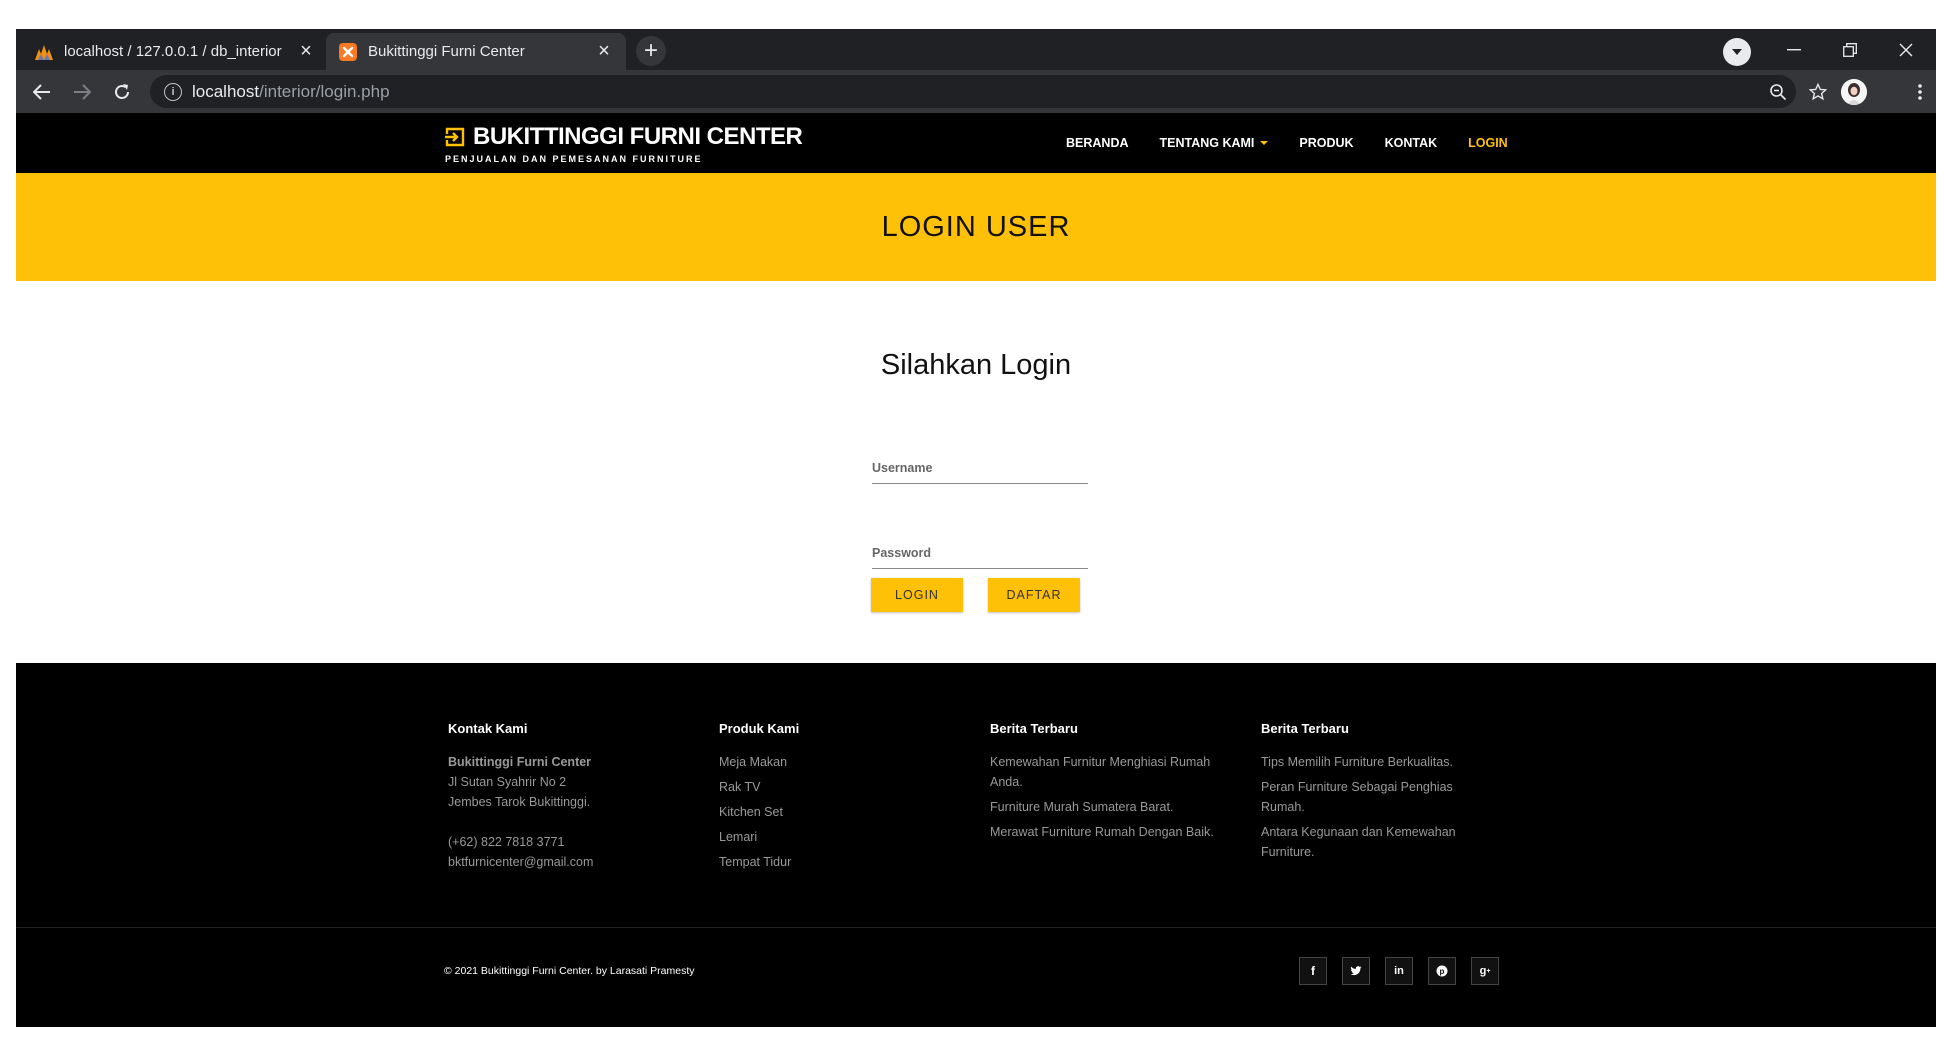 The image size is (1952, 1047). What do you see at coordinates (1214, 143) in the screenshot?
I see `nav-tentang-kami: TENTANG KAMI` at bounding box center [1214, 143].